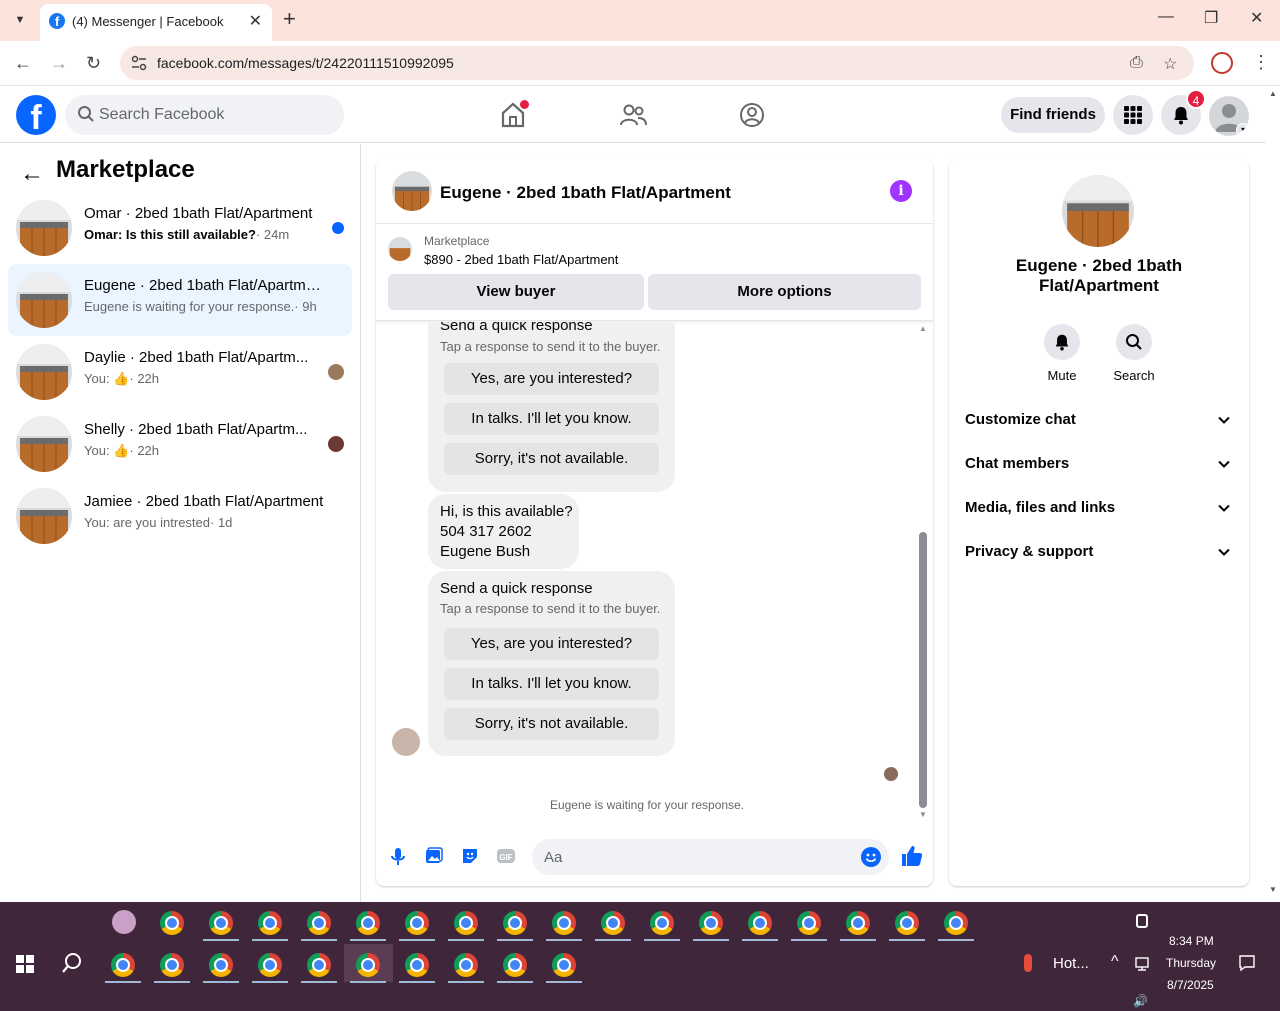 The image size is (1280, 1011). I want to click on browser-profile-icon, so click(1222, 63).